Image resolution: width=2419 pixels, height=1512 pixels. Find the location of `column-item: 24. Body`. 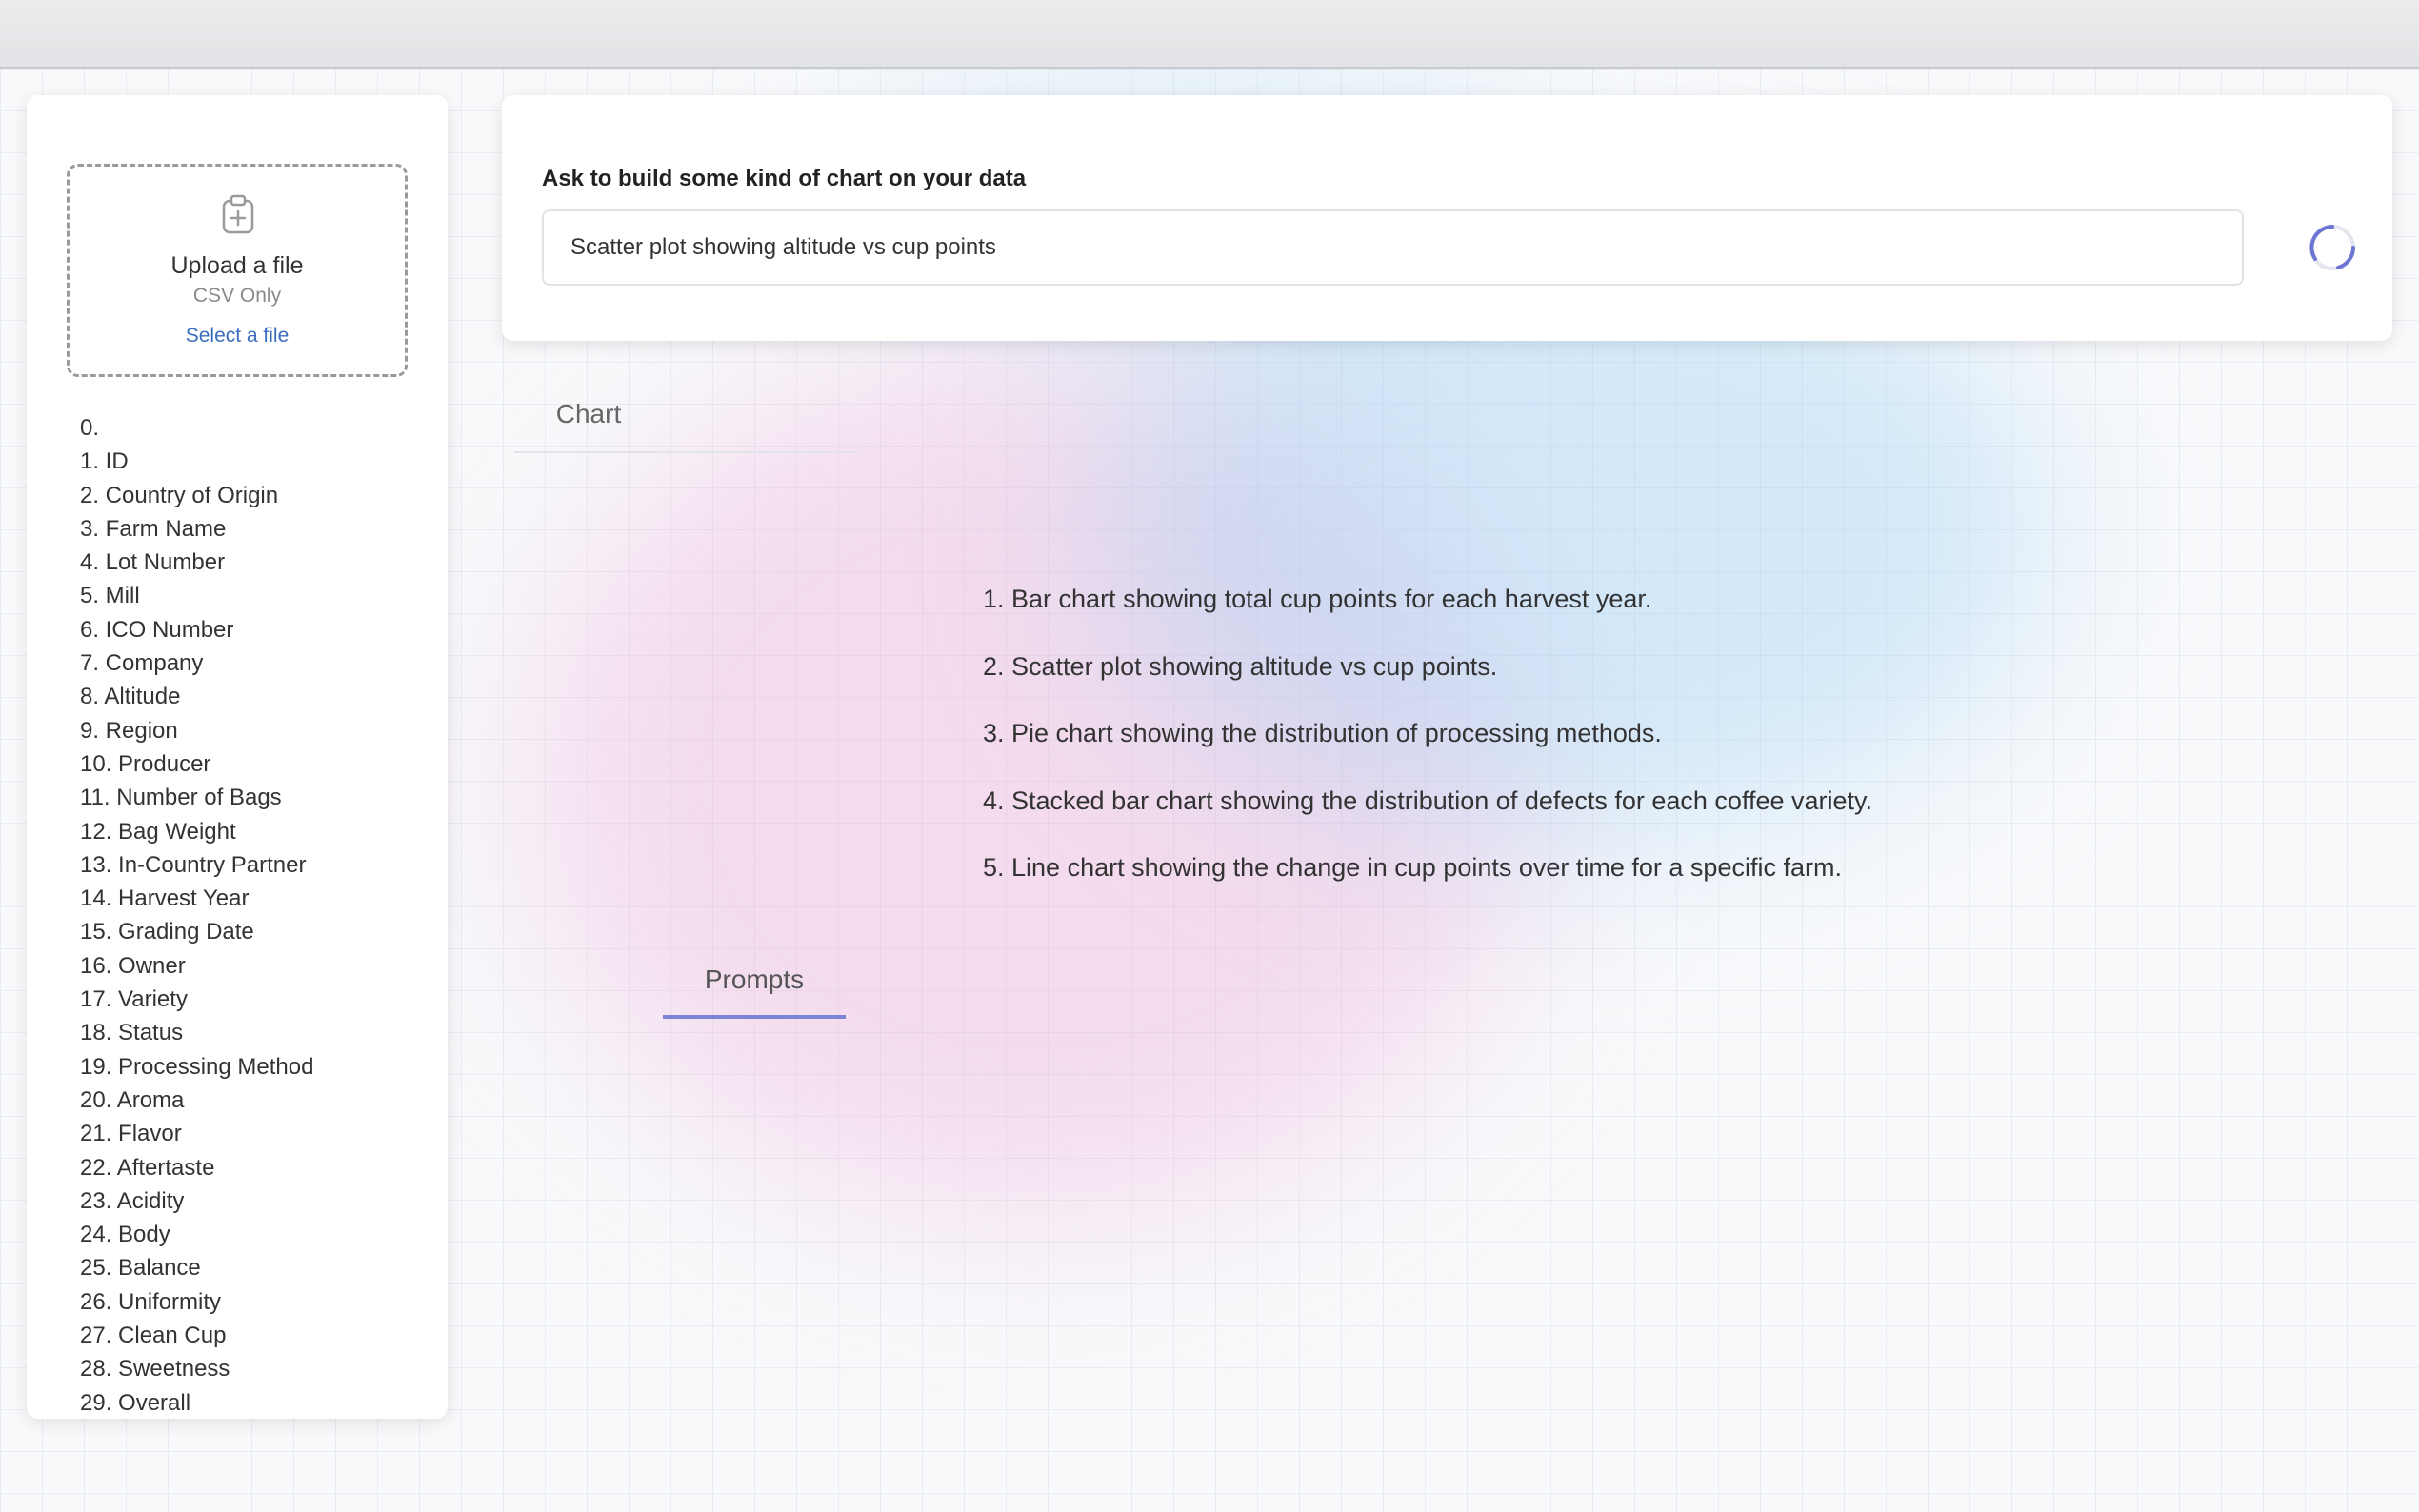

column-item: 24. Body is located at coordinates (125, 1235).